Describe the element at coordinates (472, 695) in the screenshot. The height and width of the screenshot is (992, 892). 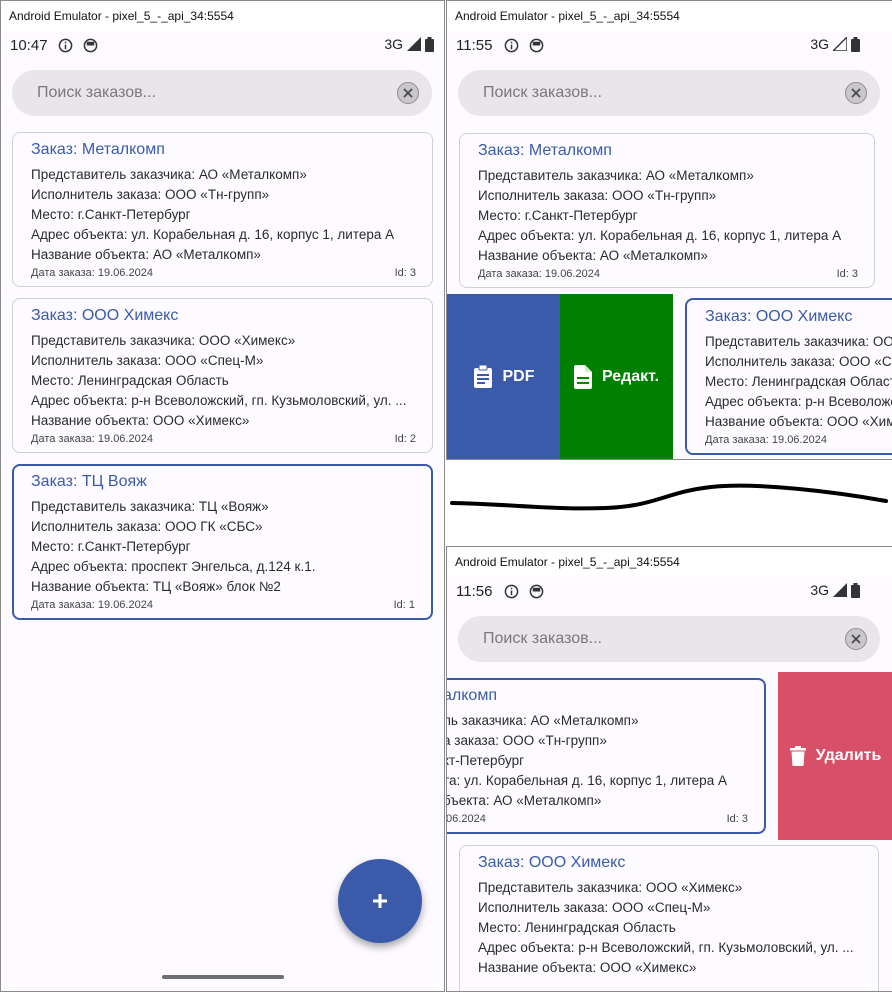
I see `order-title: алкомп` at that location.